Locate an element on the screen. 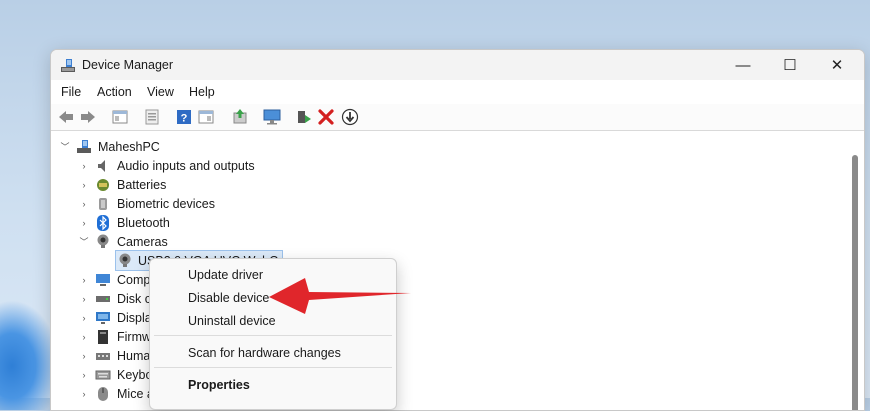 This screenshot has width=870, height=411. driver-details-icon is located at coordinates (206, 117).